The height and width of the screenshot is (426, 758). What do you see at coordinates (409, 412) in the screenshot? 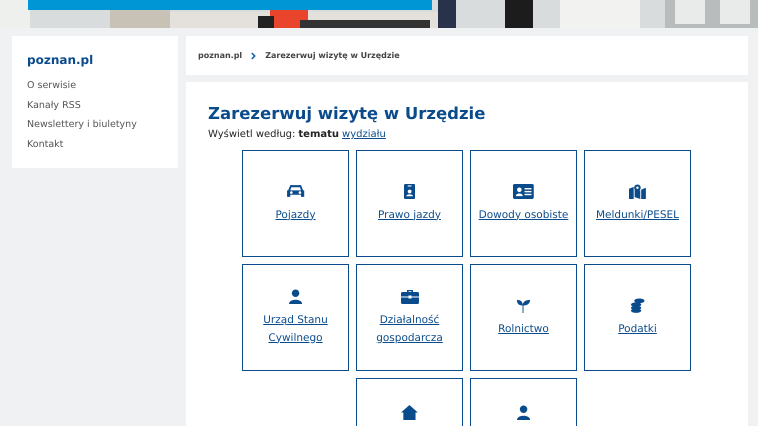
I see `house-icon` at bounding box center [409, 412].